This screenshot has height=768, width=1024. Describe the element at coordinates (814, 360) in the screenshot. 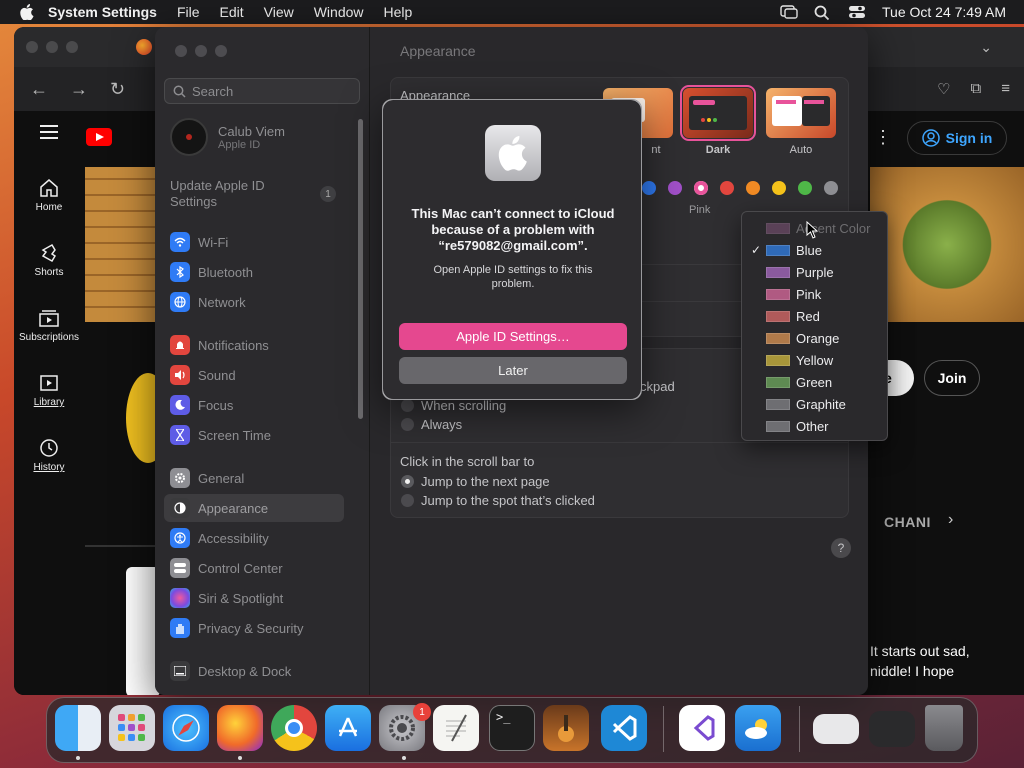

I see `menu-item-yellow: Yellow` at that location.